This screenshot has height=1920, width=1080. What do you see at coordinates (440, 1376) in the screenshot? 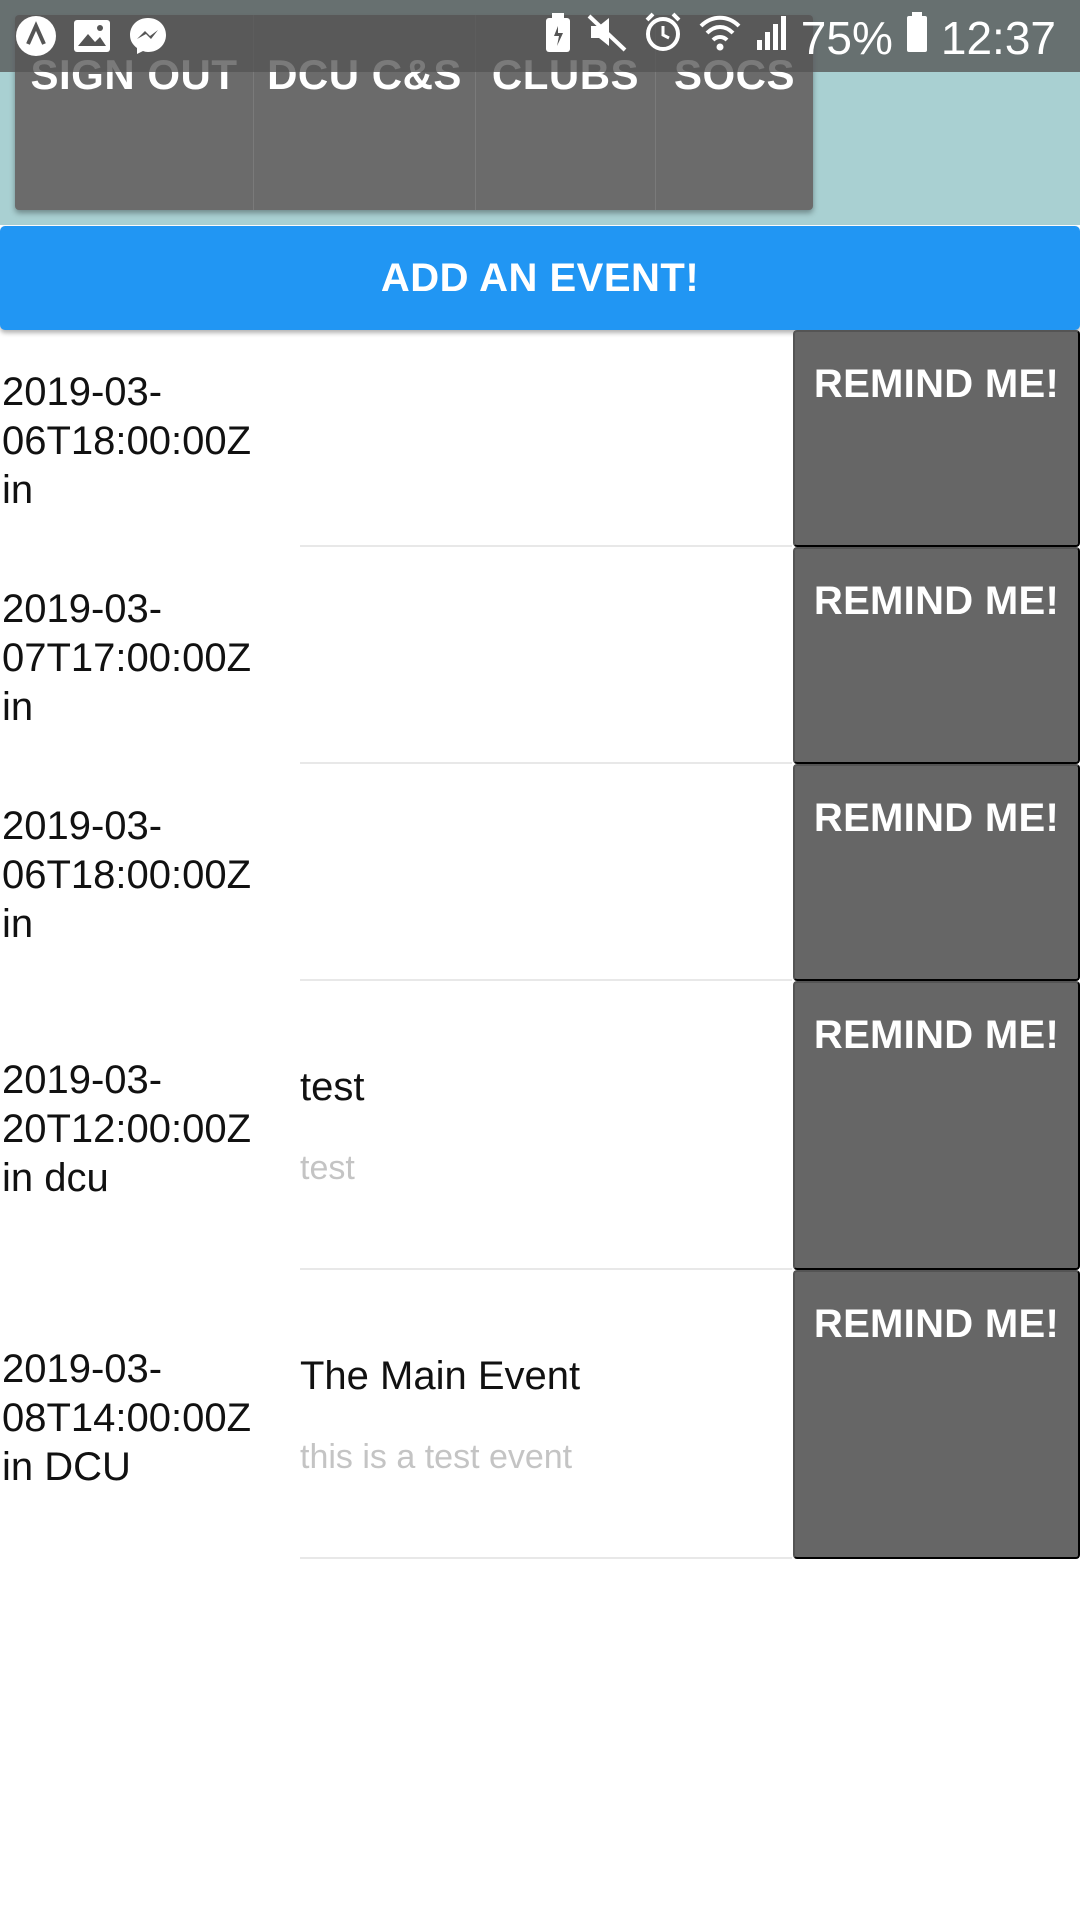
I see `event-title: The Main Event` at bounding box center [440, 1376].